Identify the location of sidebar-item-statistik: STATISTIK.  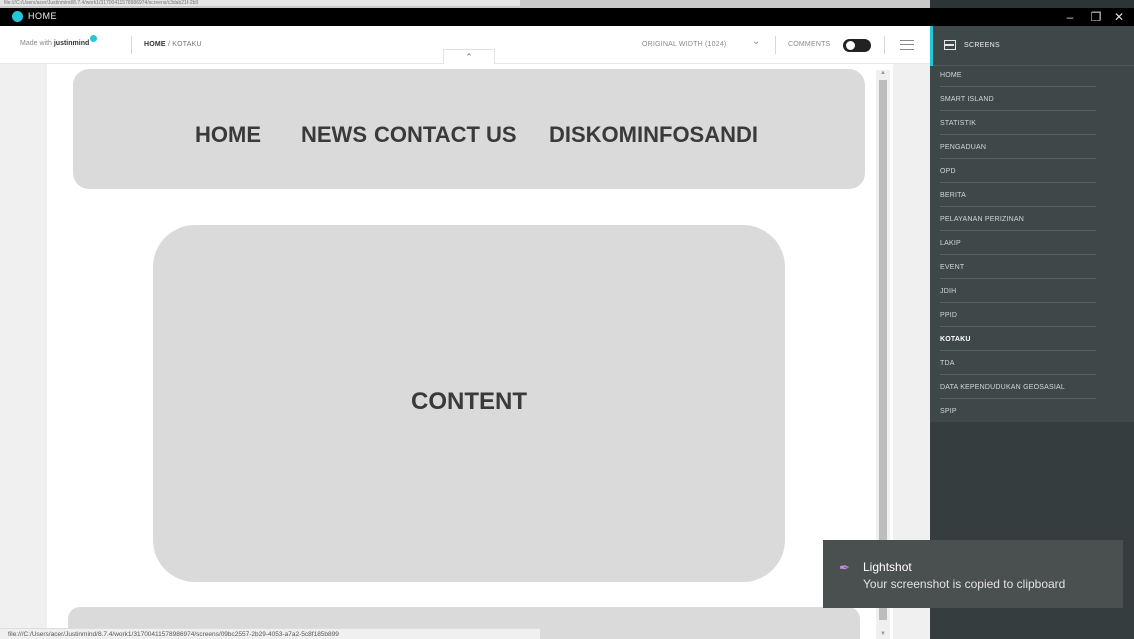
(1018, 123).